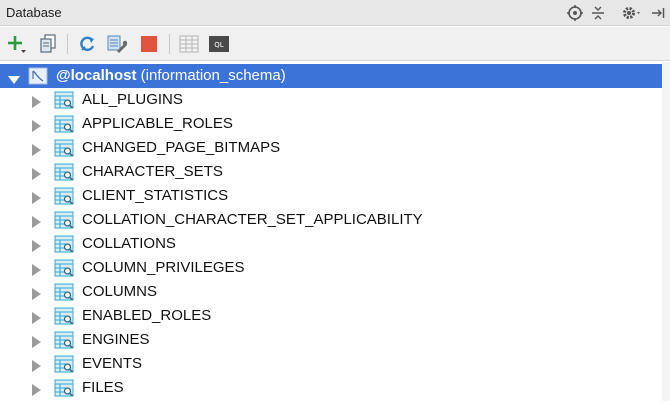 The height and width of the screenshot is (402, 670). What do you see at coordinates (331, 172) in the screenshot?
I see `table-row: CHARACTER_SETS` at bounding box center [331, 172].